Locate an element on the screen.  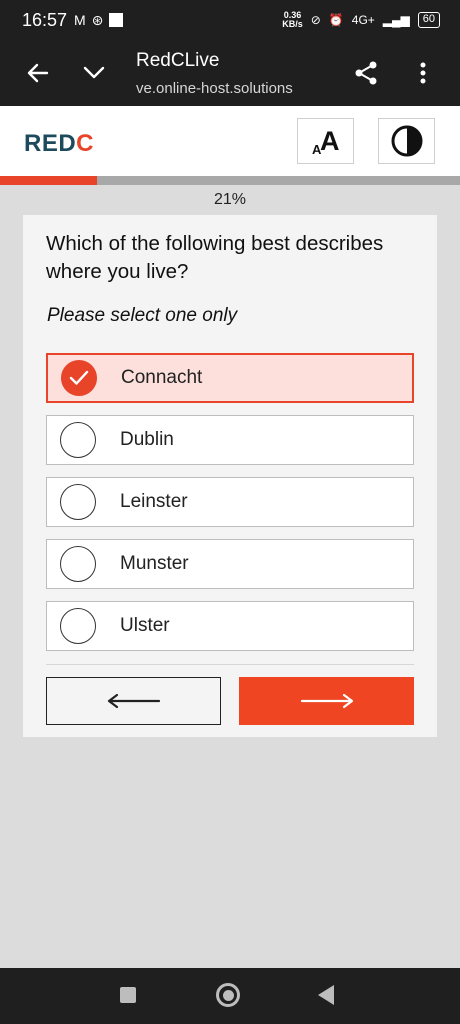
recent-apps-button is located at coordinates (128, 995).